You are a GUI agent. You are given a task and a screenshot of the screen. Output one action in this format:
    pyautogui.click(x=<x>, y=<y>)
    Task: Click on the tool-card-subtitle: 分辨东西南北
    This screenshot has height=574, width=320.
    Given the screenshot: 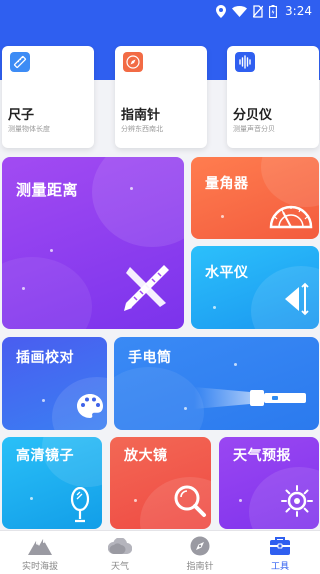 What is the action you would take?
    pyautogui.click(x=142, y=129)
    